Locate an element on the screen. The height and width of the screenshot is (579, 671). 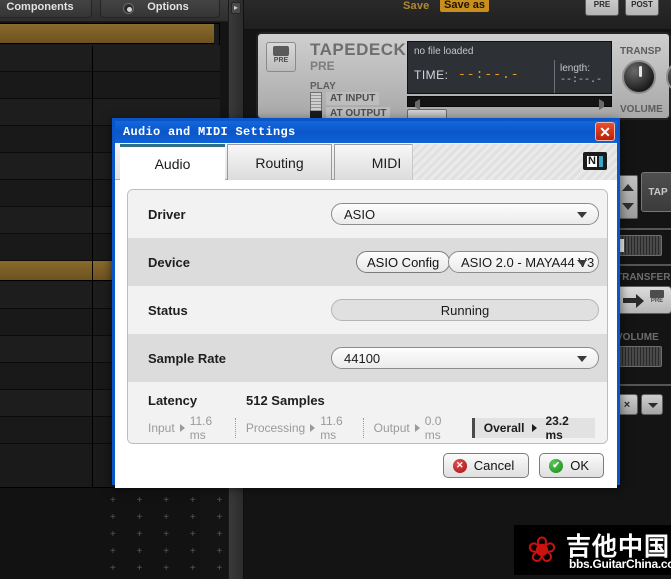
arrow-right-icon is located at coordinates (633, 301).